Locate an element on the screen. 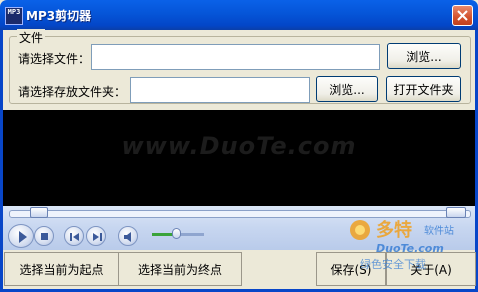 The height and width of the screenshot is (292, 478). stop-icon is located at coordinates (44, 236).